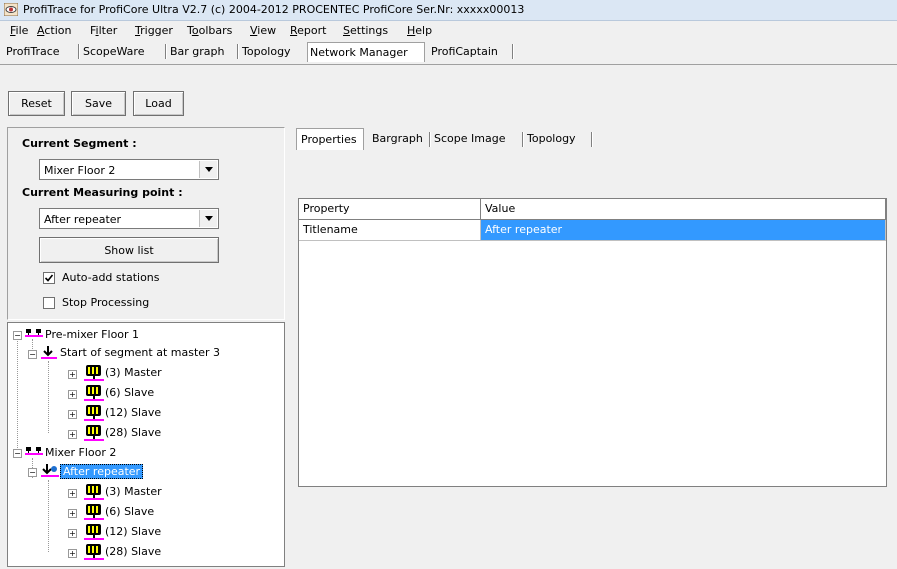  What do you see at coordinates (129, 250) in the screenshot?
I see `show-list-button: Show list` at bounding box center [129, 250].